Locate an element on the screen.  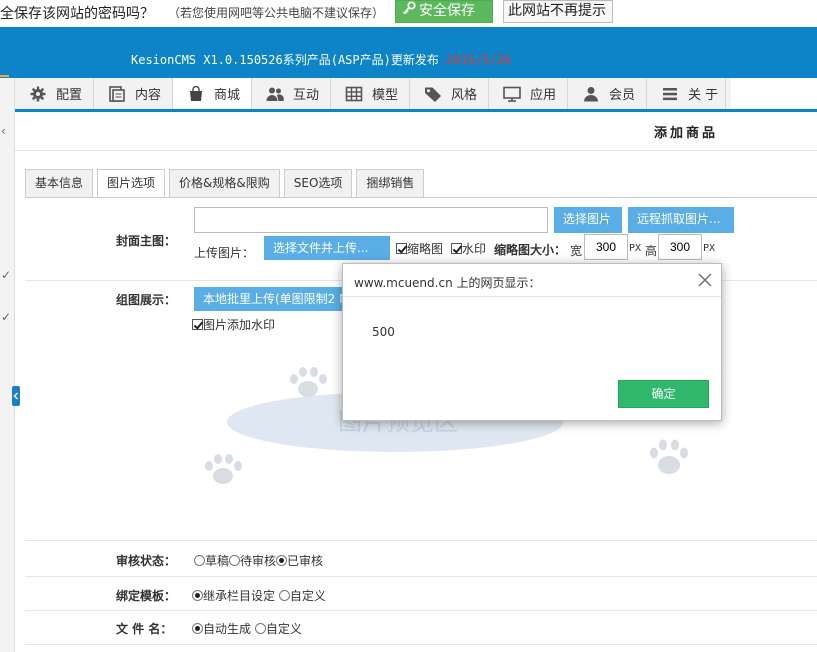
cover-image-input is located at coordinates (371, 220).